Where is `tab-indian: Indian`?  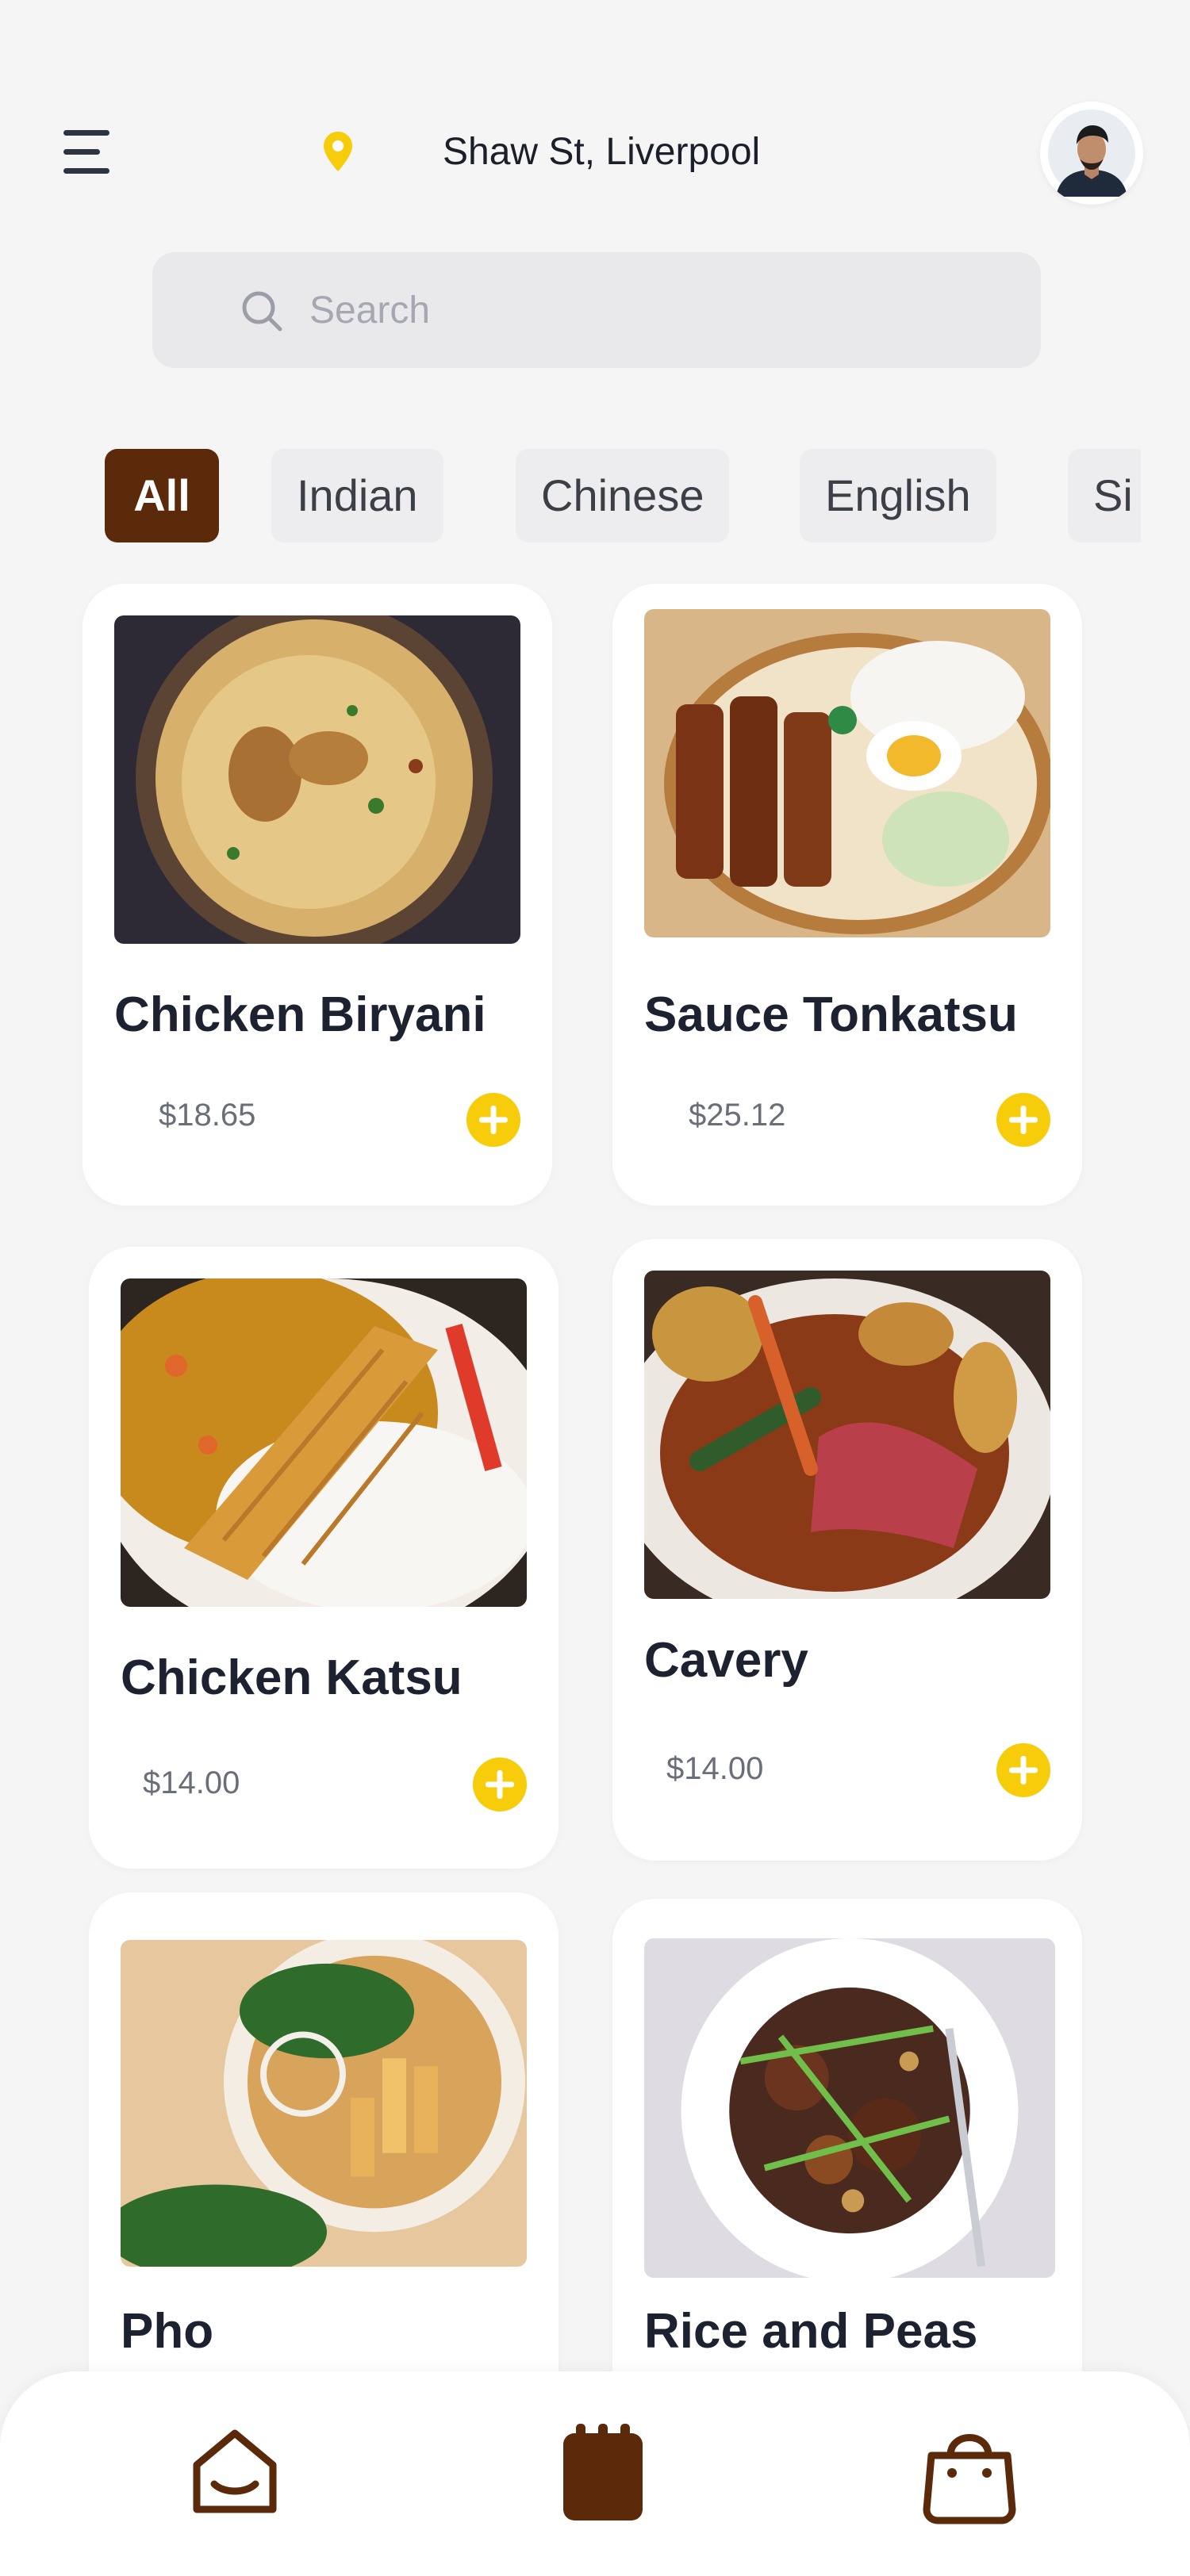 tab-indian: Indian is located at coordinates (357, 495).